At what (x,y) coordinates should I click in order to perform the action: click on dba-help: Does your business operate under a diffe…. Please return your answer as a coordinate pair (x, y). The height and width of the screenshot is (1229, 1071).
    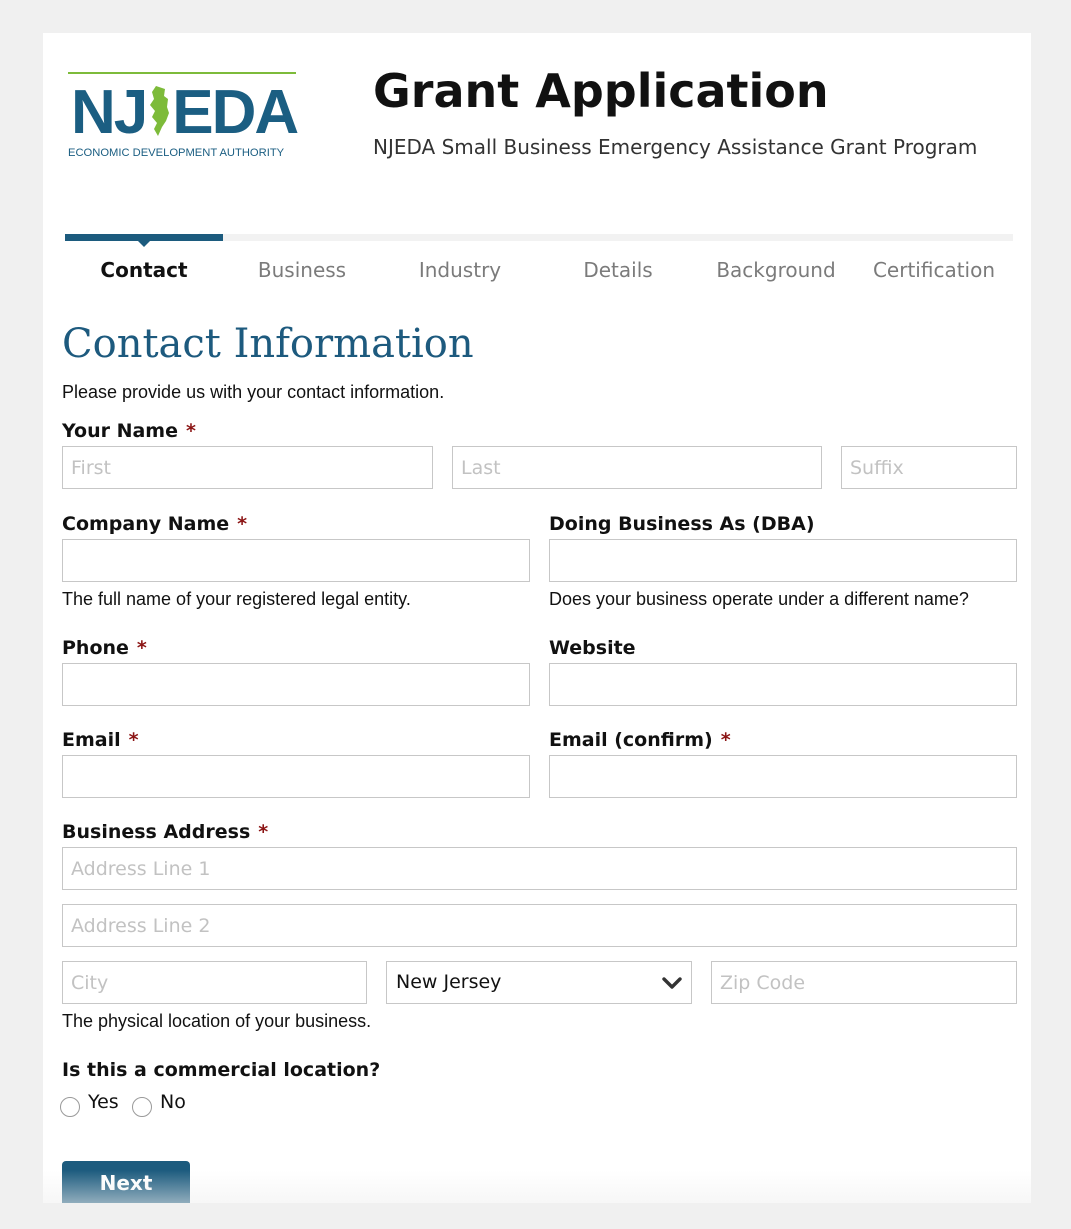
    Looking at the image, I should click on (759, 599).